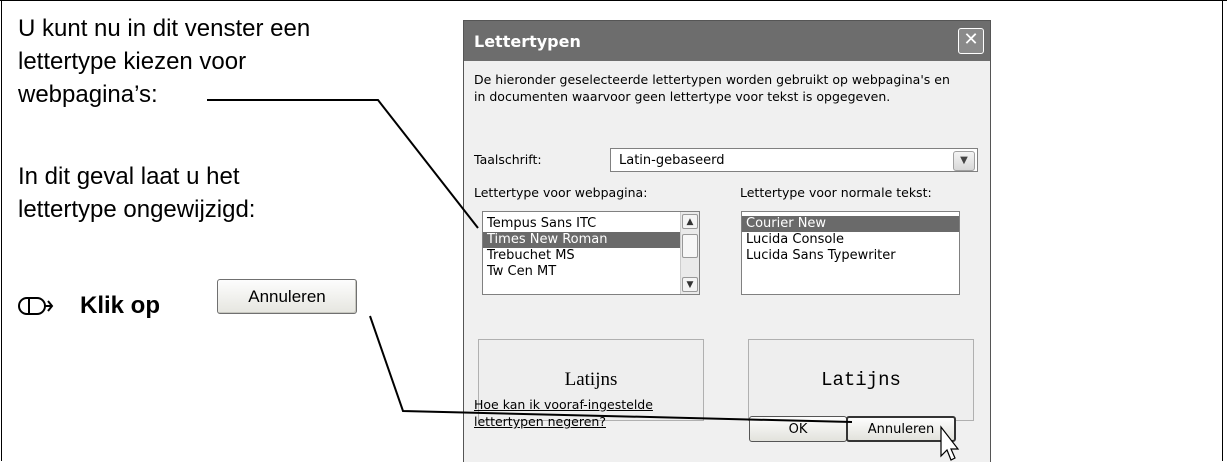  Describe the element at coordinates (343, 164) in the screenshot. I see `callout-line-fonts` at that location.